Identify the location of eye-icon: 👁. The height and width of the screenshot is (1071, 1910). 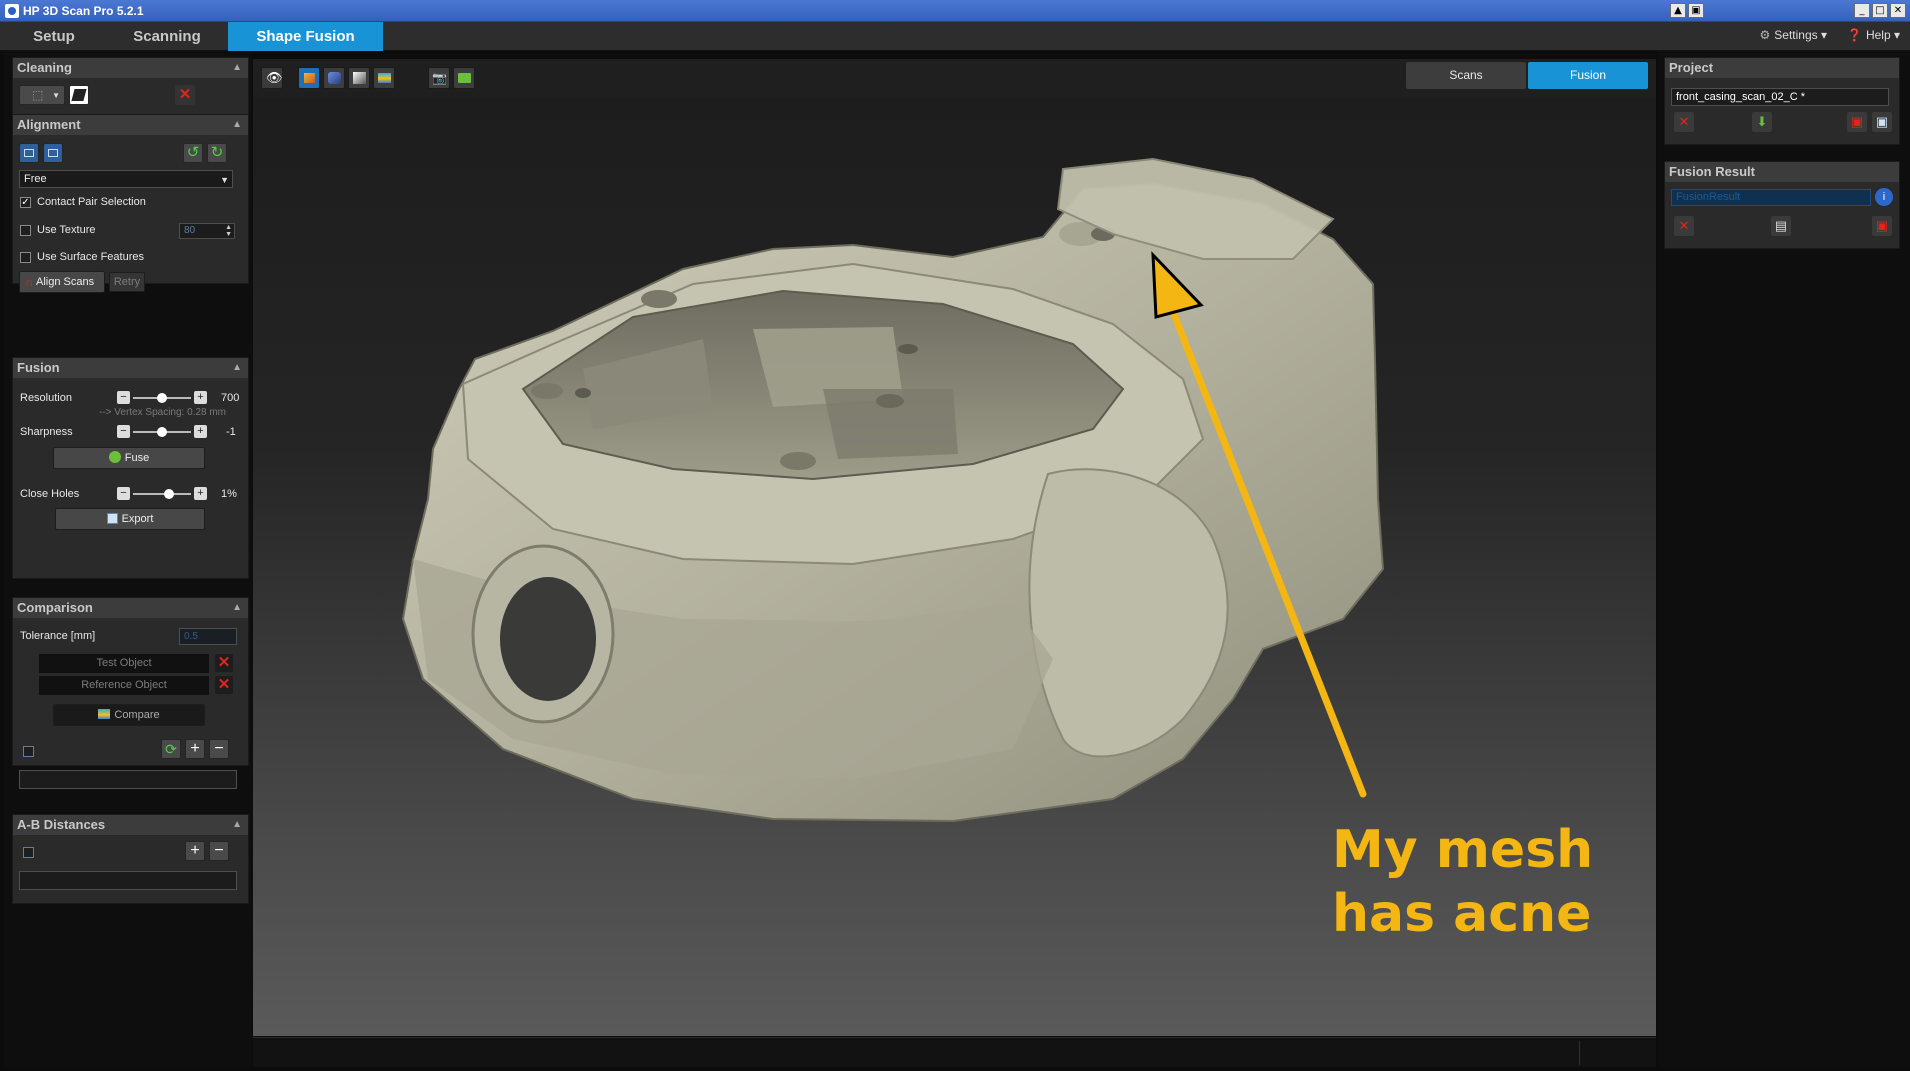
(272, 78).